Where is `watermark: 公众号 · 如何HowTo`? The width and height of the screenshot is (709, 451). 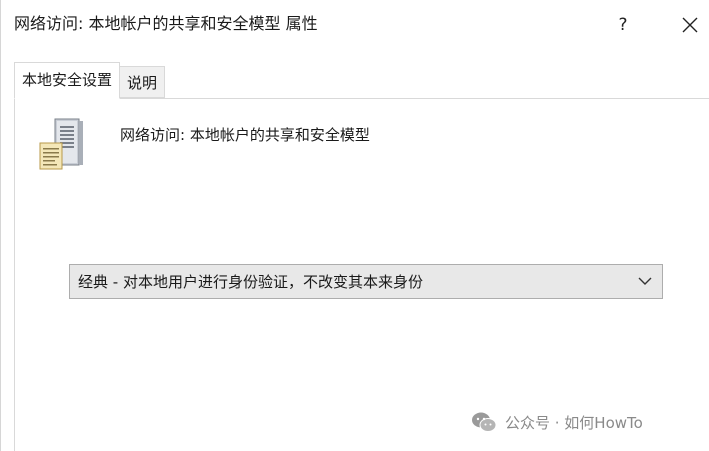
watermark: 公众号 · 如何HowTo is located at coordinates (557, 422).